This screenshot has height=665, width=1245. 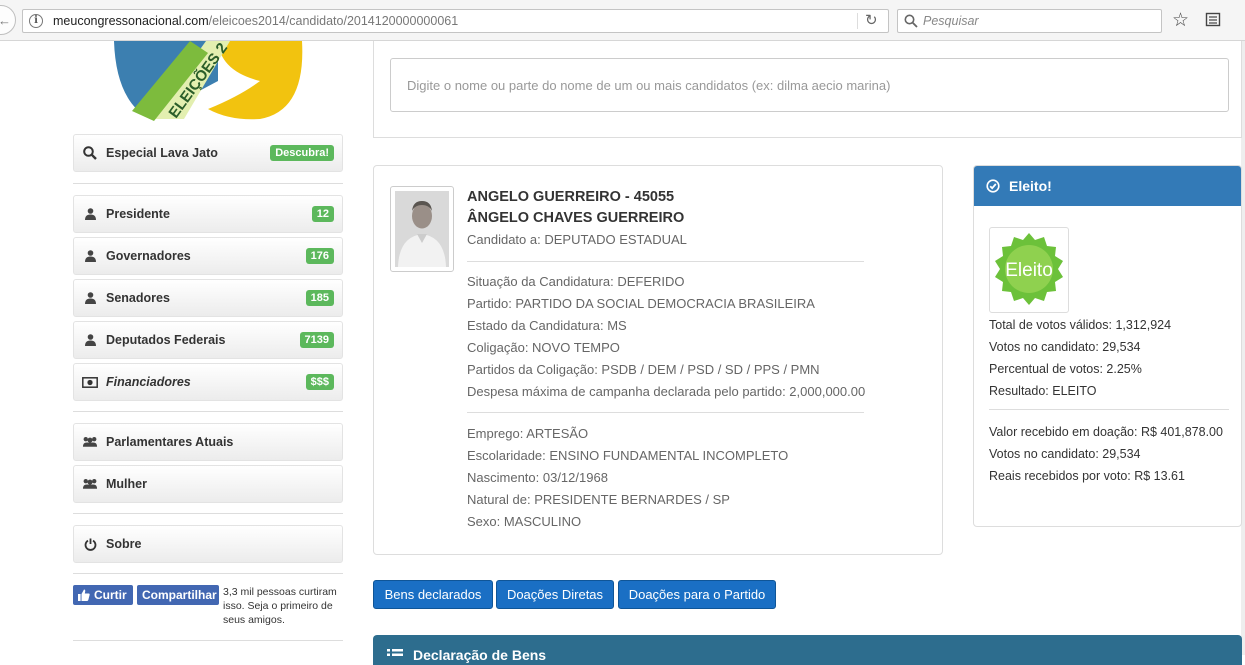 What do you see at coordinates (1065, 369) in the screenshot?
I see `result-stat: Percentual de votos: 2.25%` at bounding box center [1065, 369].